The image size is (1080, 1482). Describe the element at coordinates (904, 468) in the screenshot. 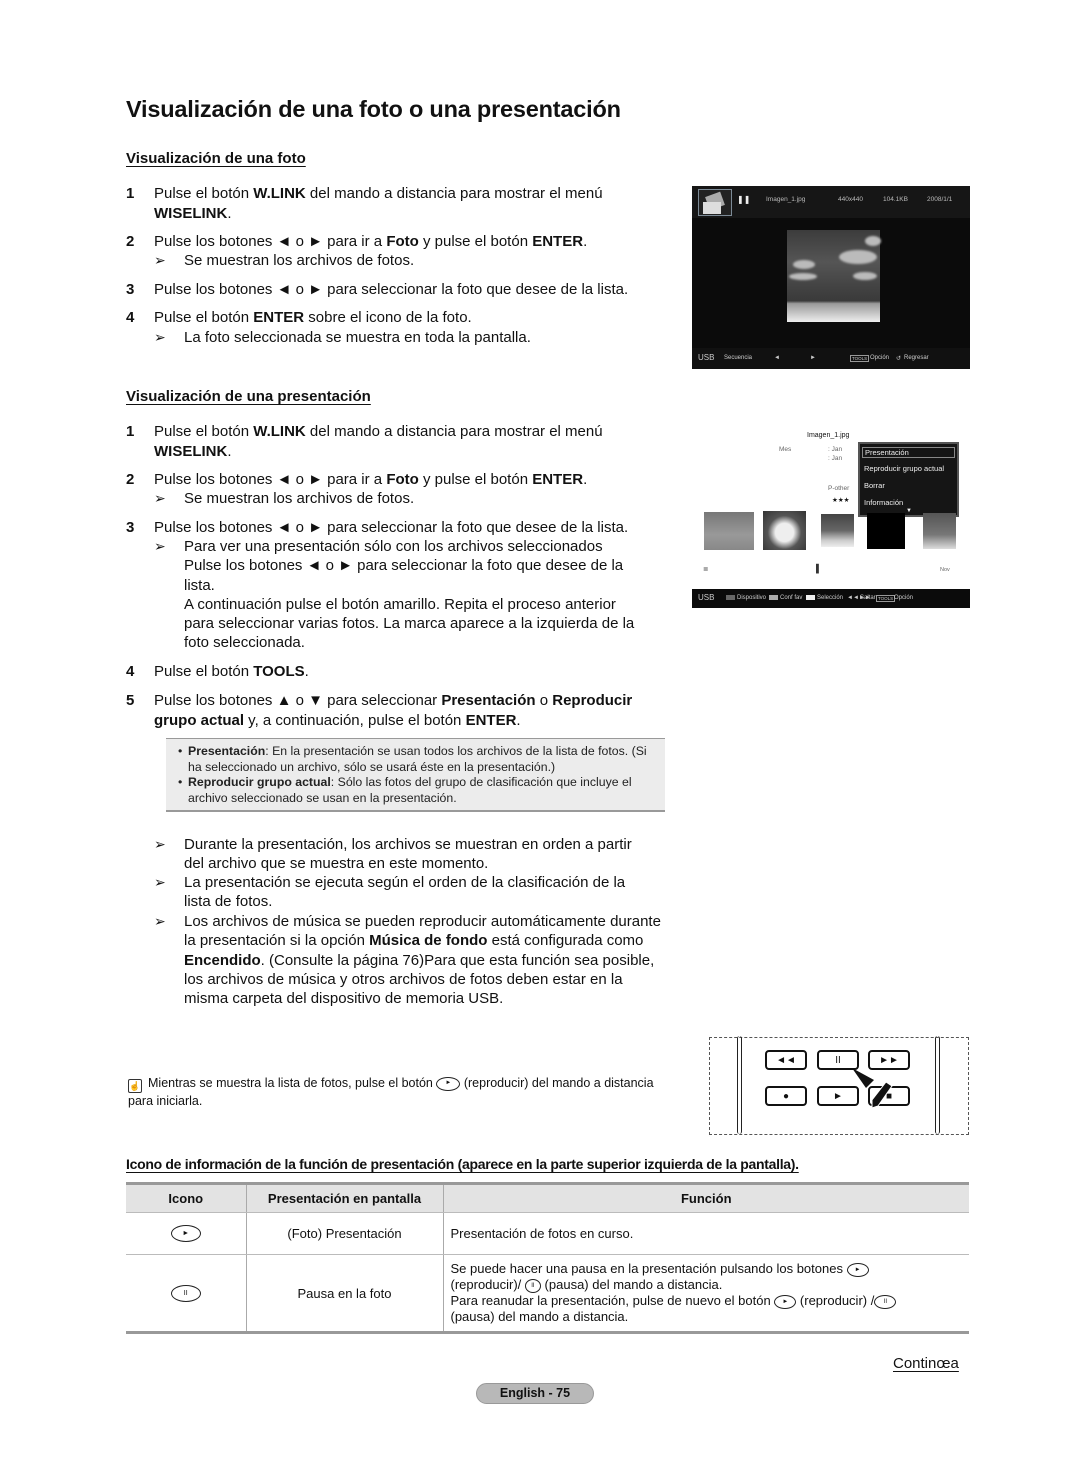

I see `menu-item-reproducir-grupo: Reproducir grupo actual` at that location.